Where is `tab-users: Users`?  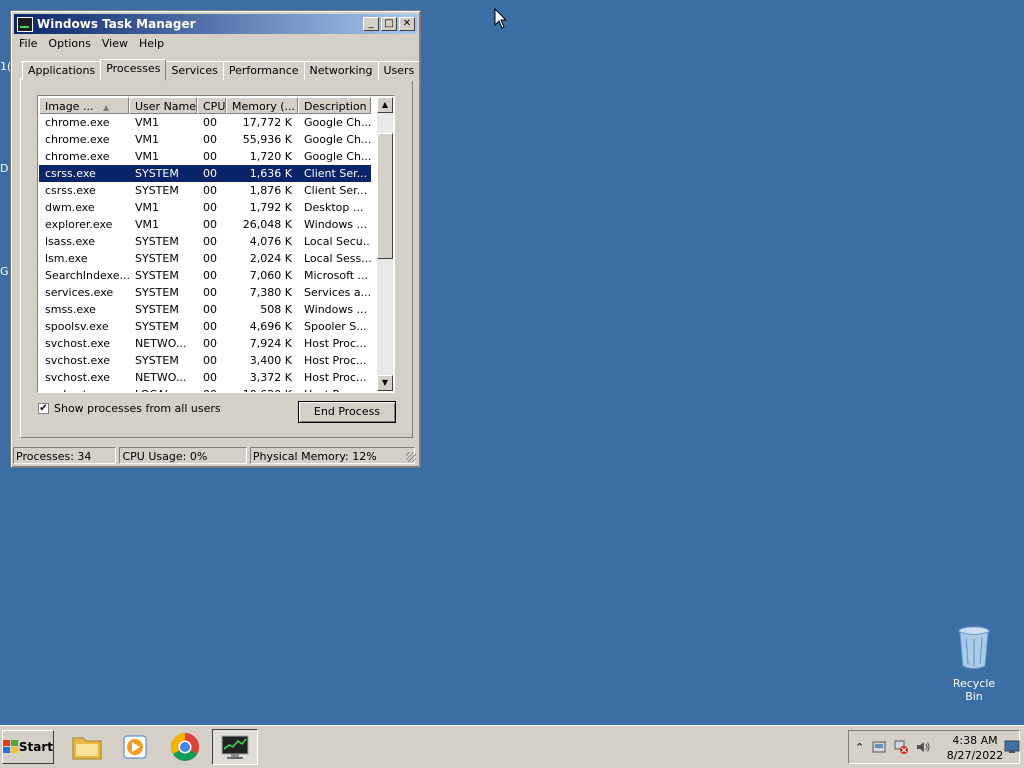 tab-users: Users is located at coordinates (399, 71).